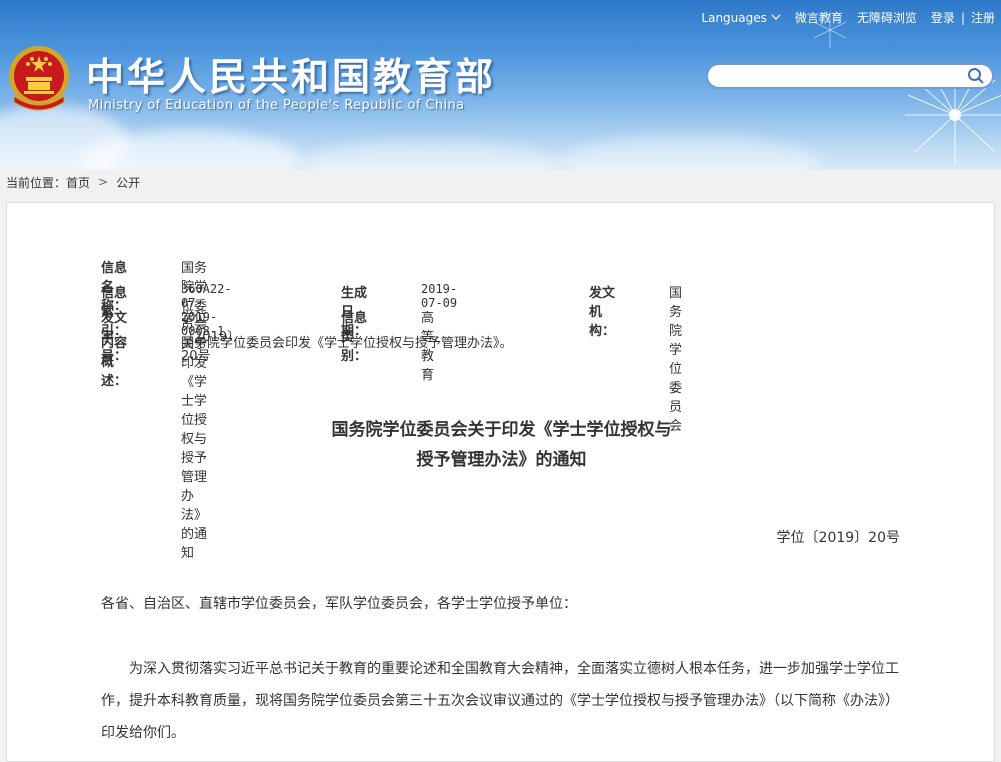  I want to click on search-icon, so click(976, 76).